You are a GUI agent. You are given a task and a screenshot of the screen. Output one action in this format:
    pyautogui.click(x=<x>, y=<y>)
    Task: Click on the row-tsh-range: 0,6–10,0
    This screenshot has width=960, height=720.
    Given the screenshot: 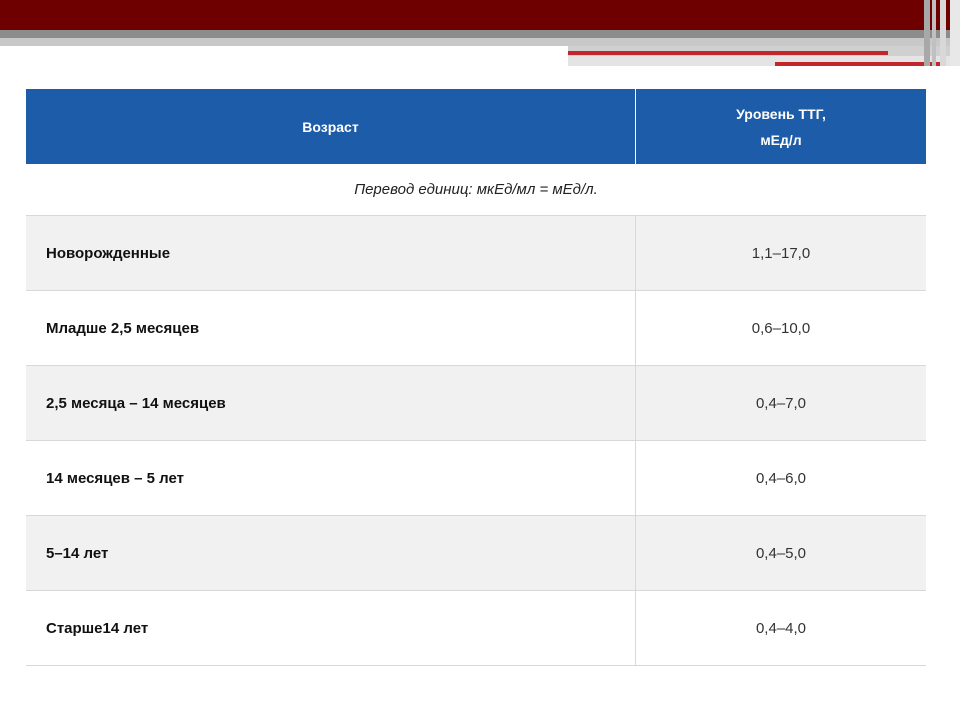 What is the action you would take?
    pyautogui.click(x=781, y=328)
    